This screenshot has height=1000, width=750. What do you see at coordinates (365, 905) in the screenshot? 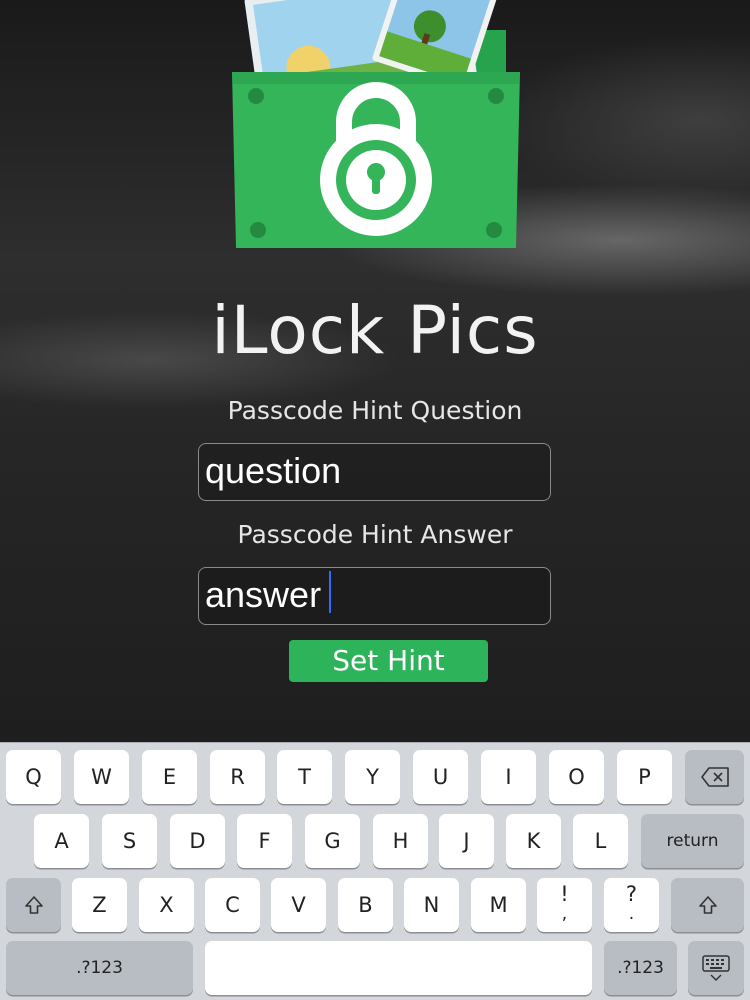
I see `key-b: B` at bounding box center [365, 905].